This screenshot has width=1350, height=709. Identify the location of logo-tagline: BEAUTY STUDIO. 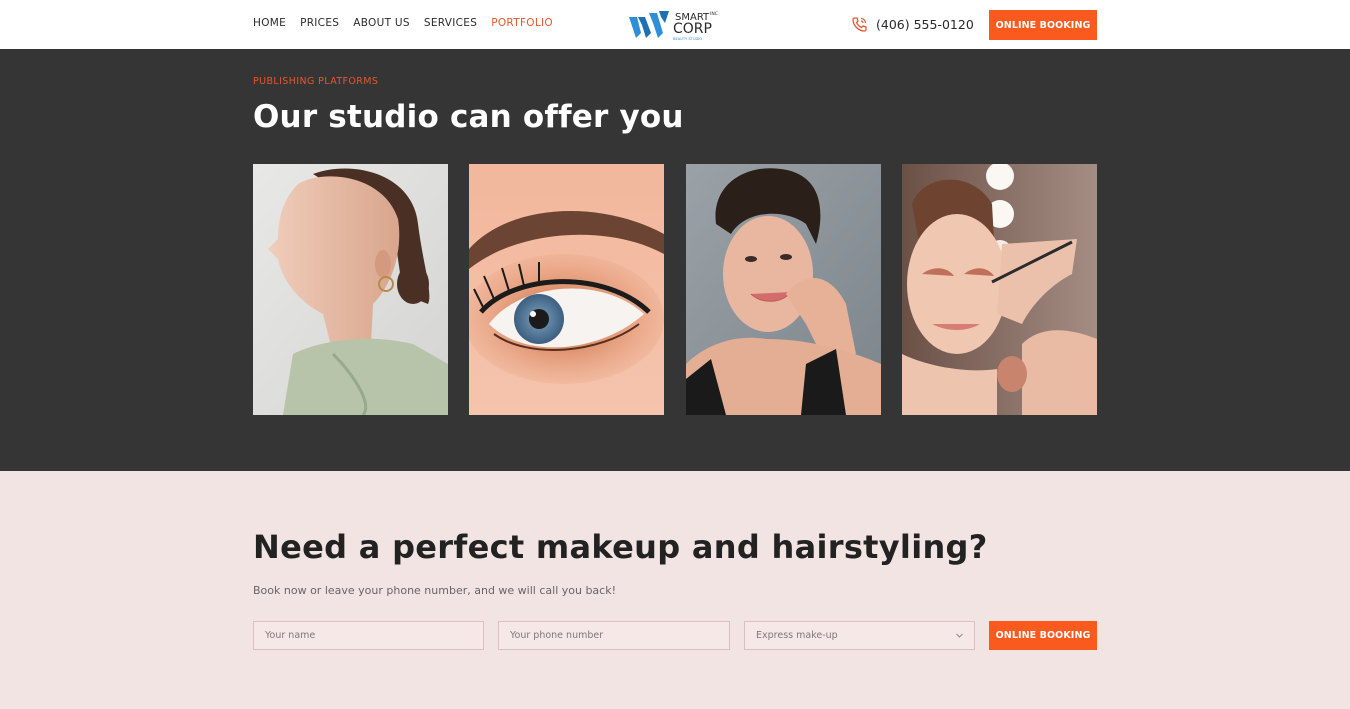
(687, 39).